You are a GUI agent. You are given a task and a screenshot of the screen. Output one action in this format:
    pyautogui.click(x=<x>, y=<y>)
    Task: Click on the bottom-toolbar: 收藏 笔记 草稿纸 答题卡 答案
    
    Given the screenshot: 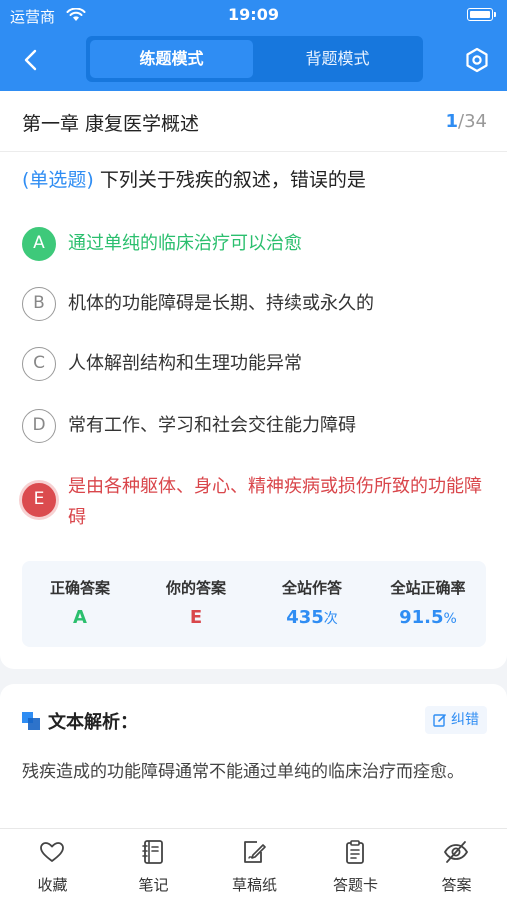 What is the action you would take?
    pyautogui.click(x=253, y=864)
    